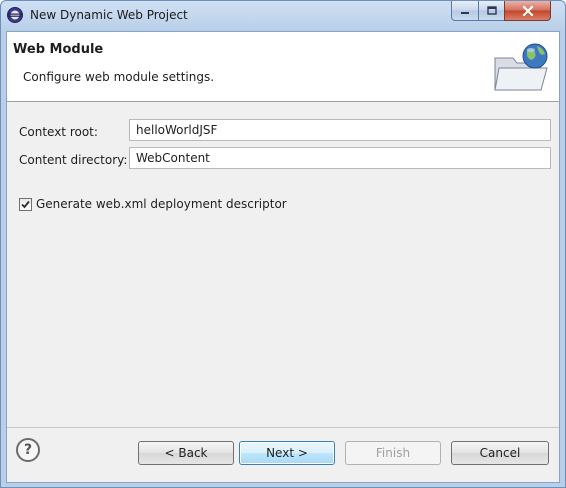  What do you see at coordinates (161, 204) in the screenshot?
I see `generate-descriptor-label: Generate web.xml deployment descriptor` at bounding box center [161, 204].